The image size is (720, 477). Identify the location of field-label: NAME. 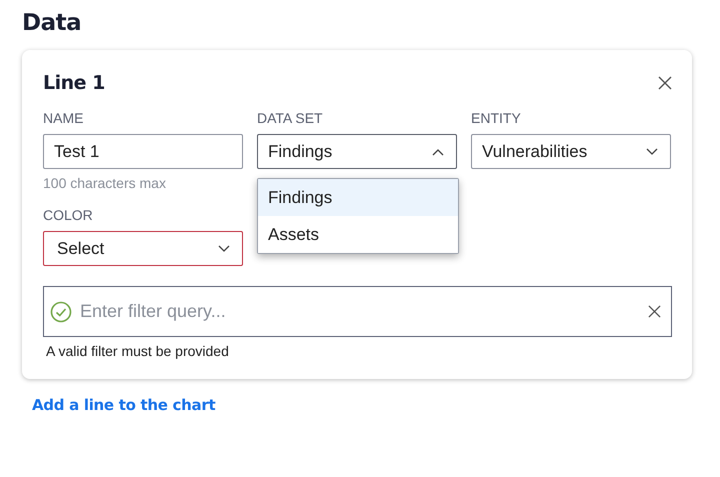
(63, 118).